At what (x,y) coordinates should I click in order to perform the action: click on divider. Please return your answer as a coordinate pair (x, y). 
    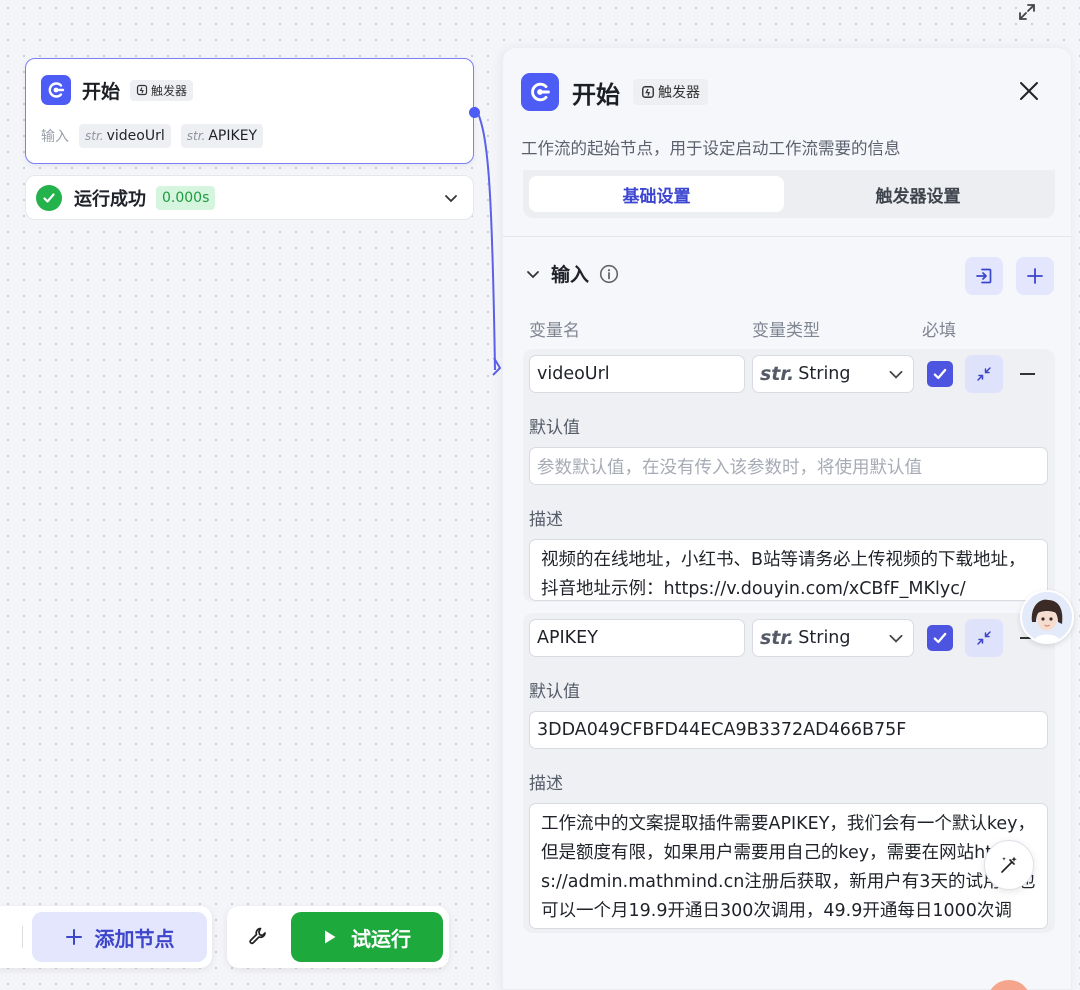
    Looking at the image, I should click on (787, 236).